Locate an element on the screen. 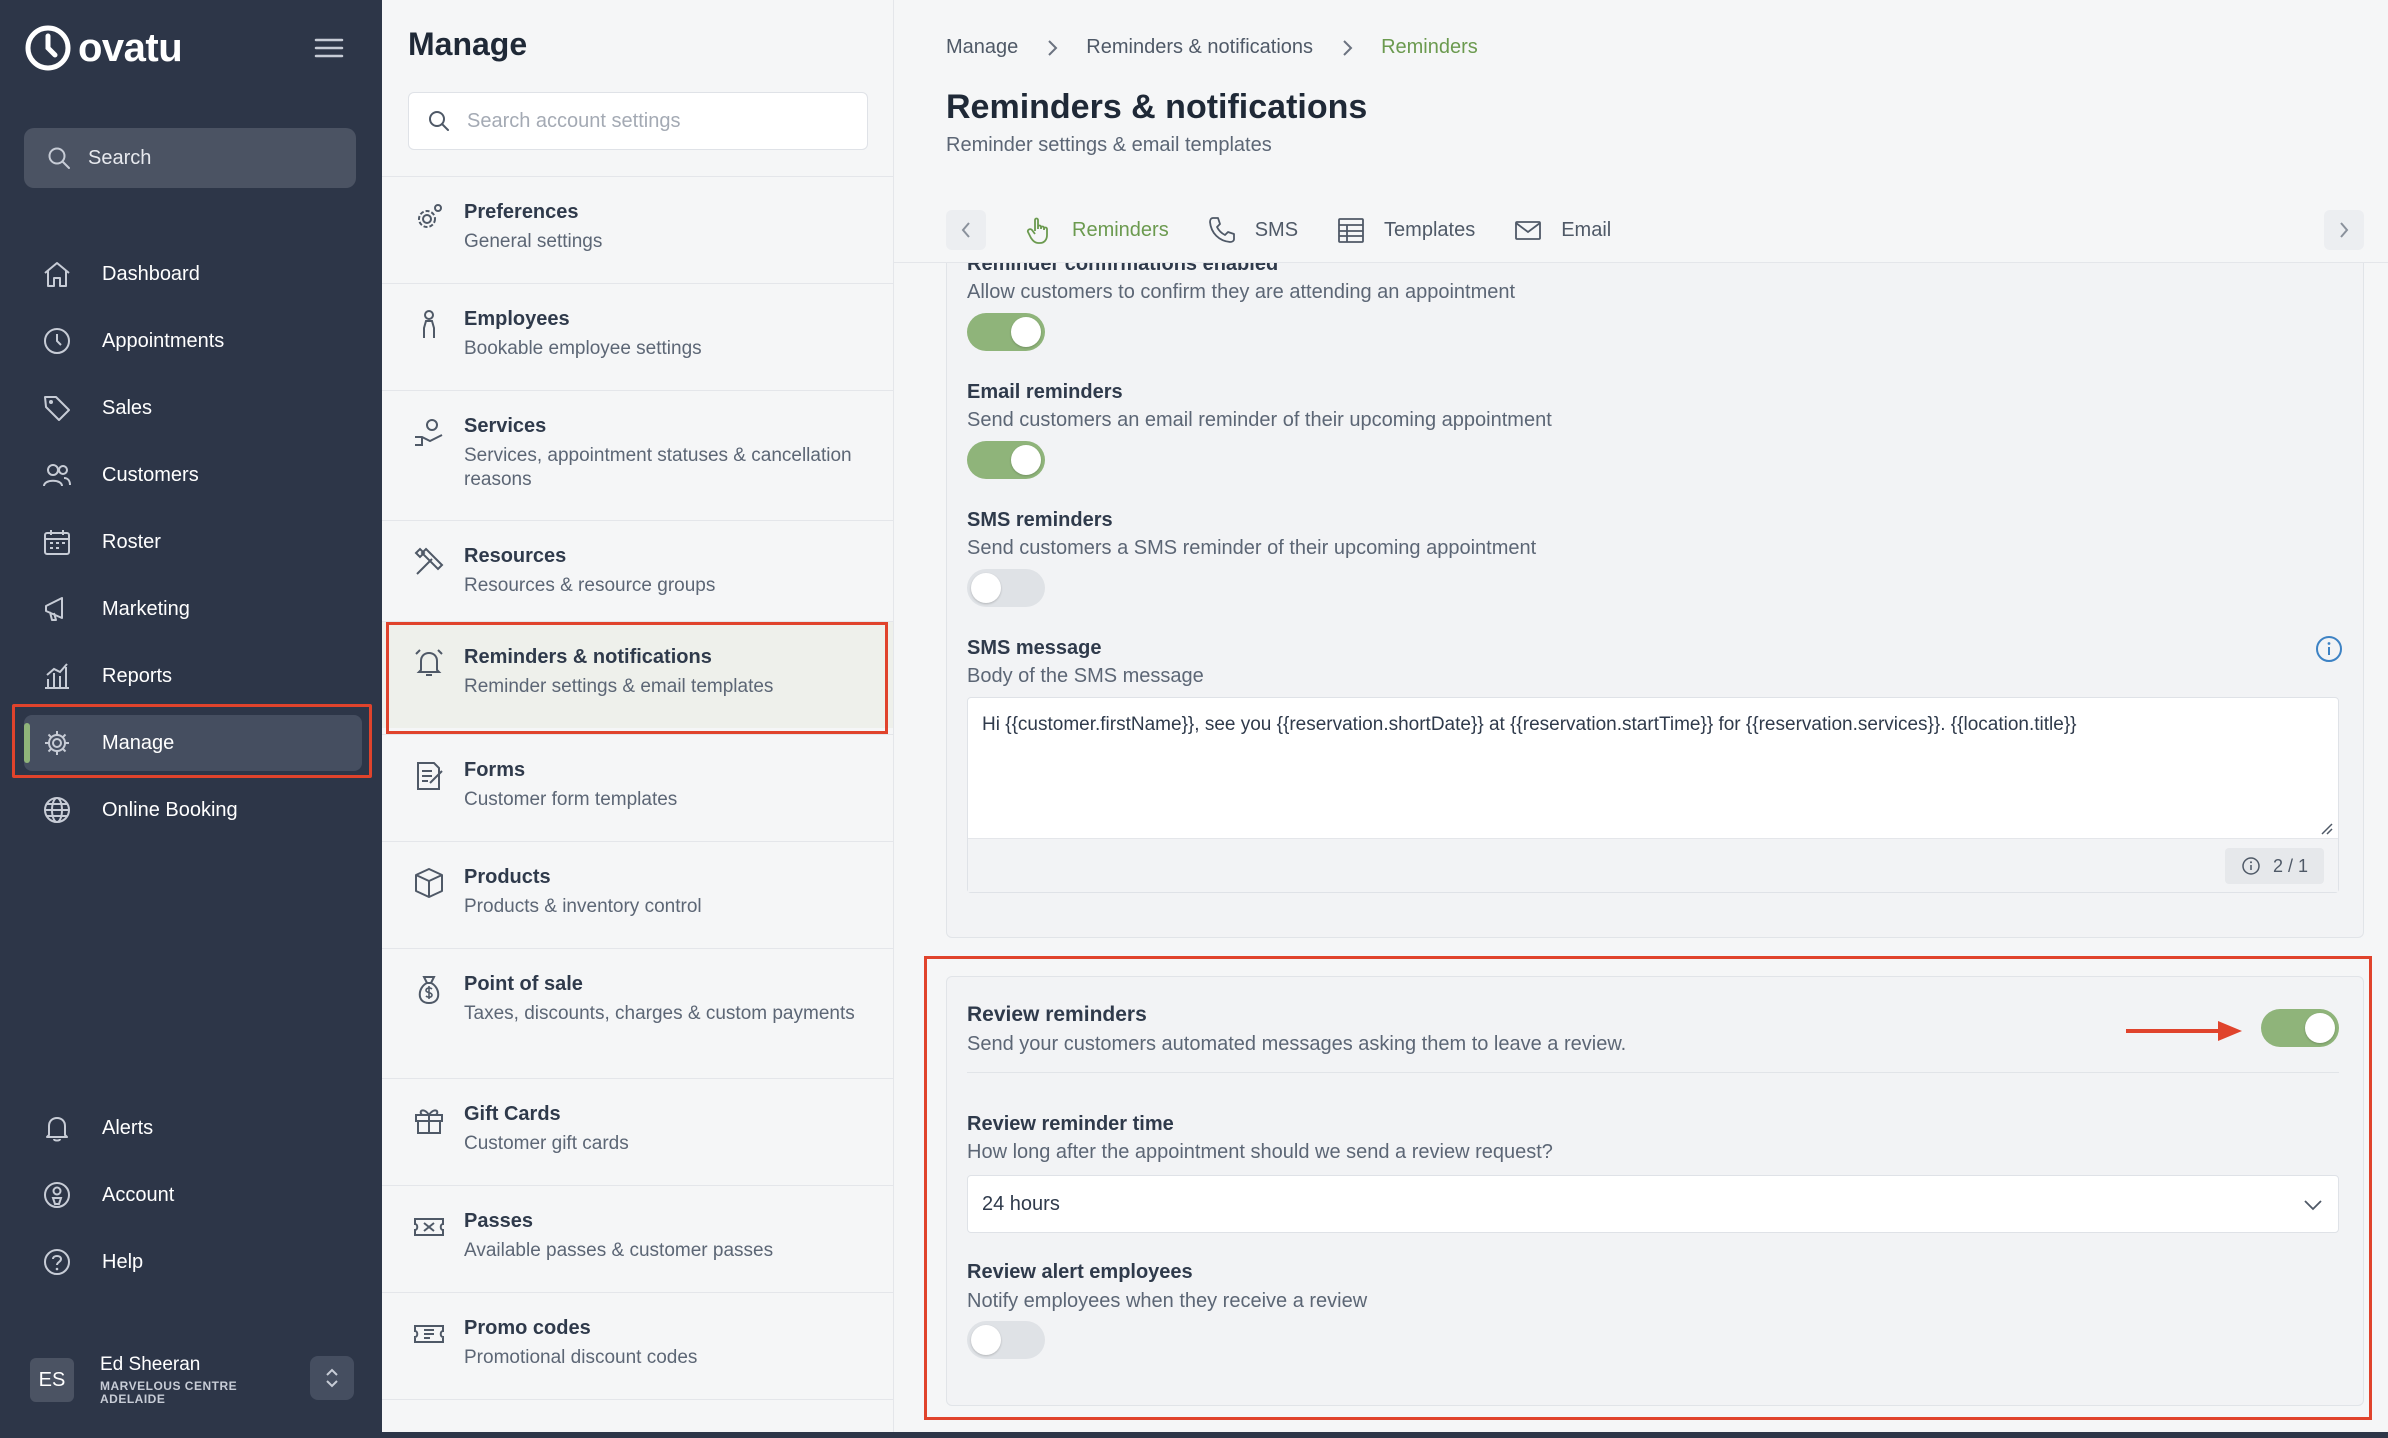 This screenshot has width=2388, height=1438. service-hand-icon is located at coordinates (429, 432).